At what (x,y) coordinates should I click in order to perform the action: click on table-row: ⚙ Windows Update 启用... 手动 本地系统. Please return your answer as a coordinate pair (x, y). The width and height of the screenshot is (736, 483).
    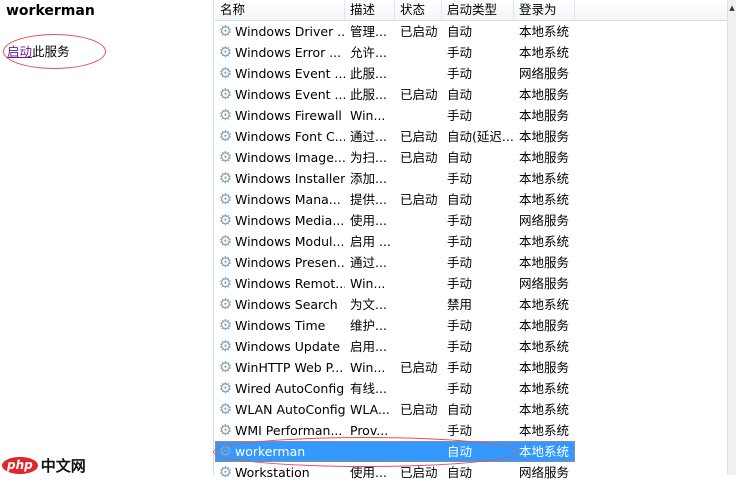
    Looking at the image, I should click on (471, 346).